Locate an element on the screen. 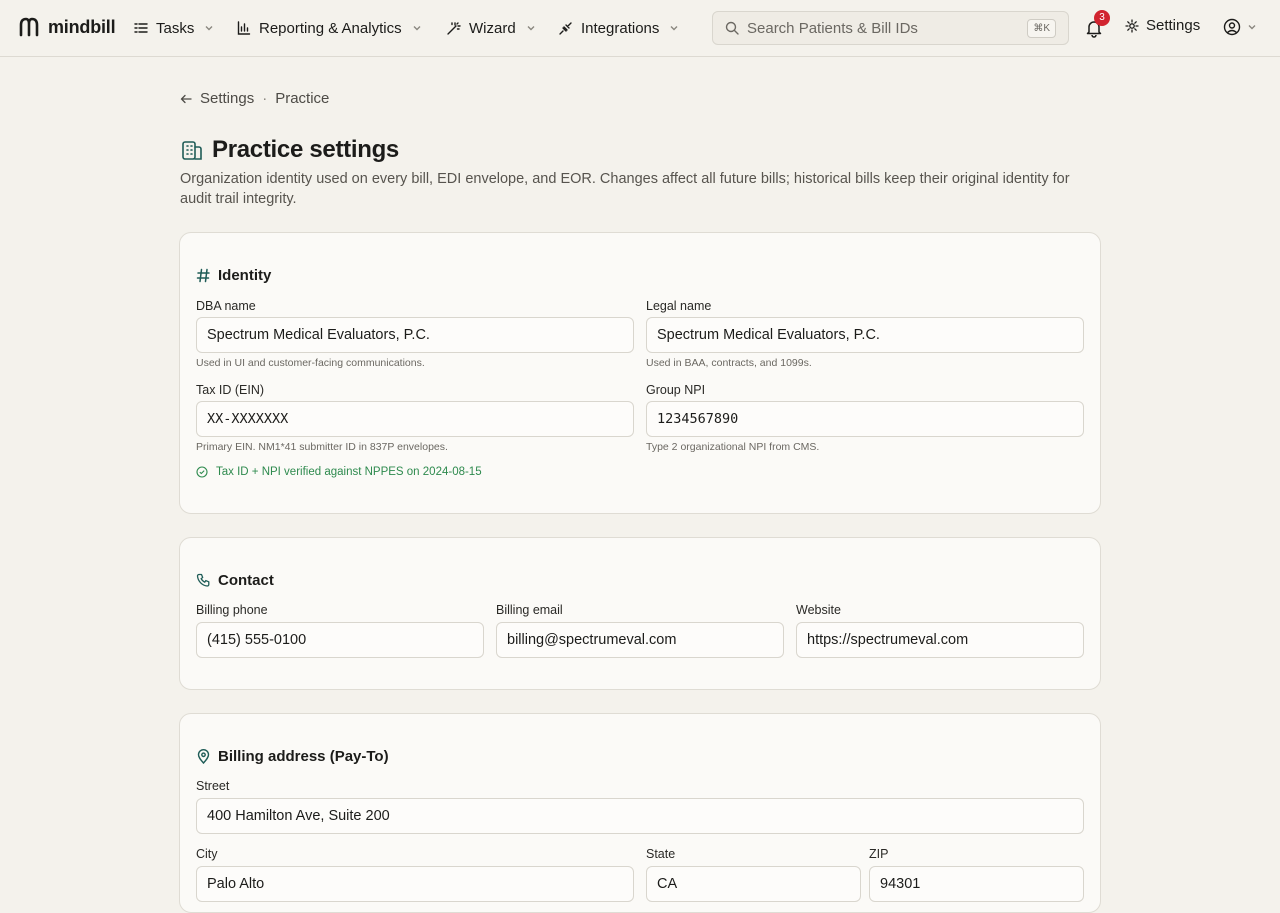 Image resolution: width=1280 pixels, height=913 pixels. phone-icon is located at coordinates (203, 580).